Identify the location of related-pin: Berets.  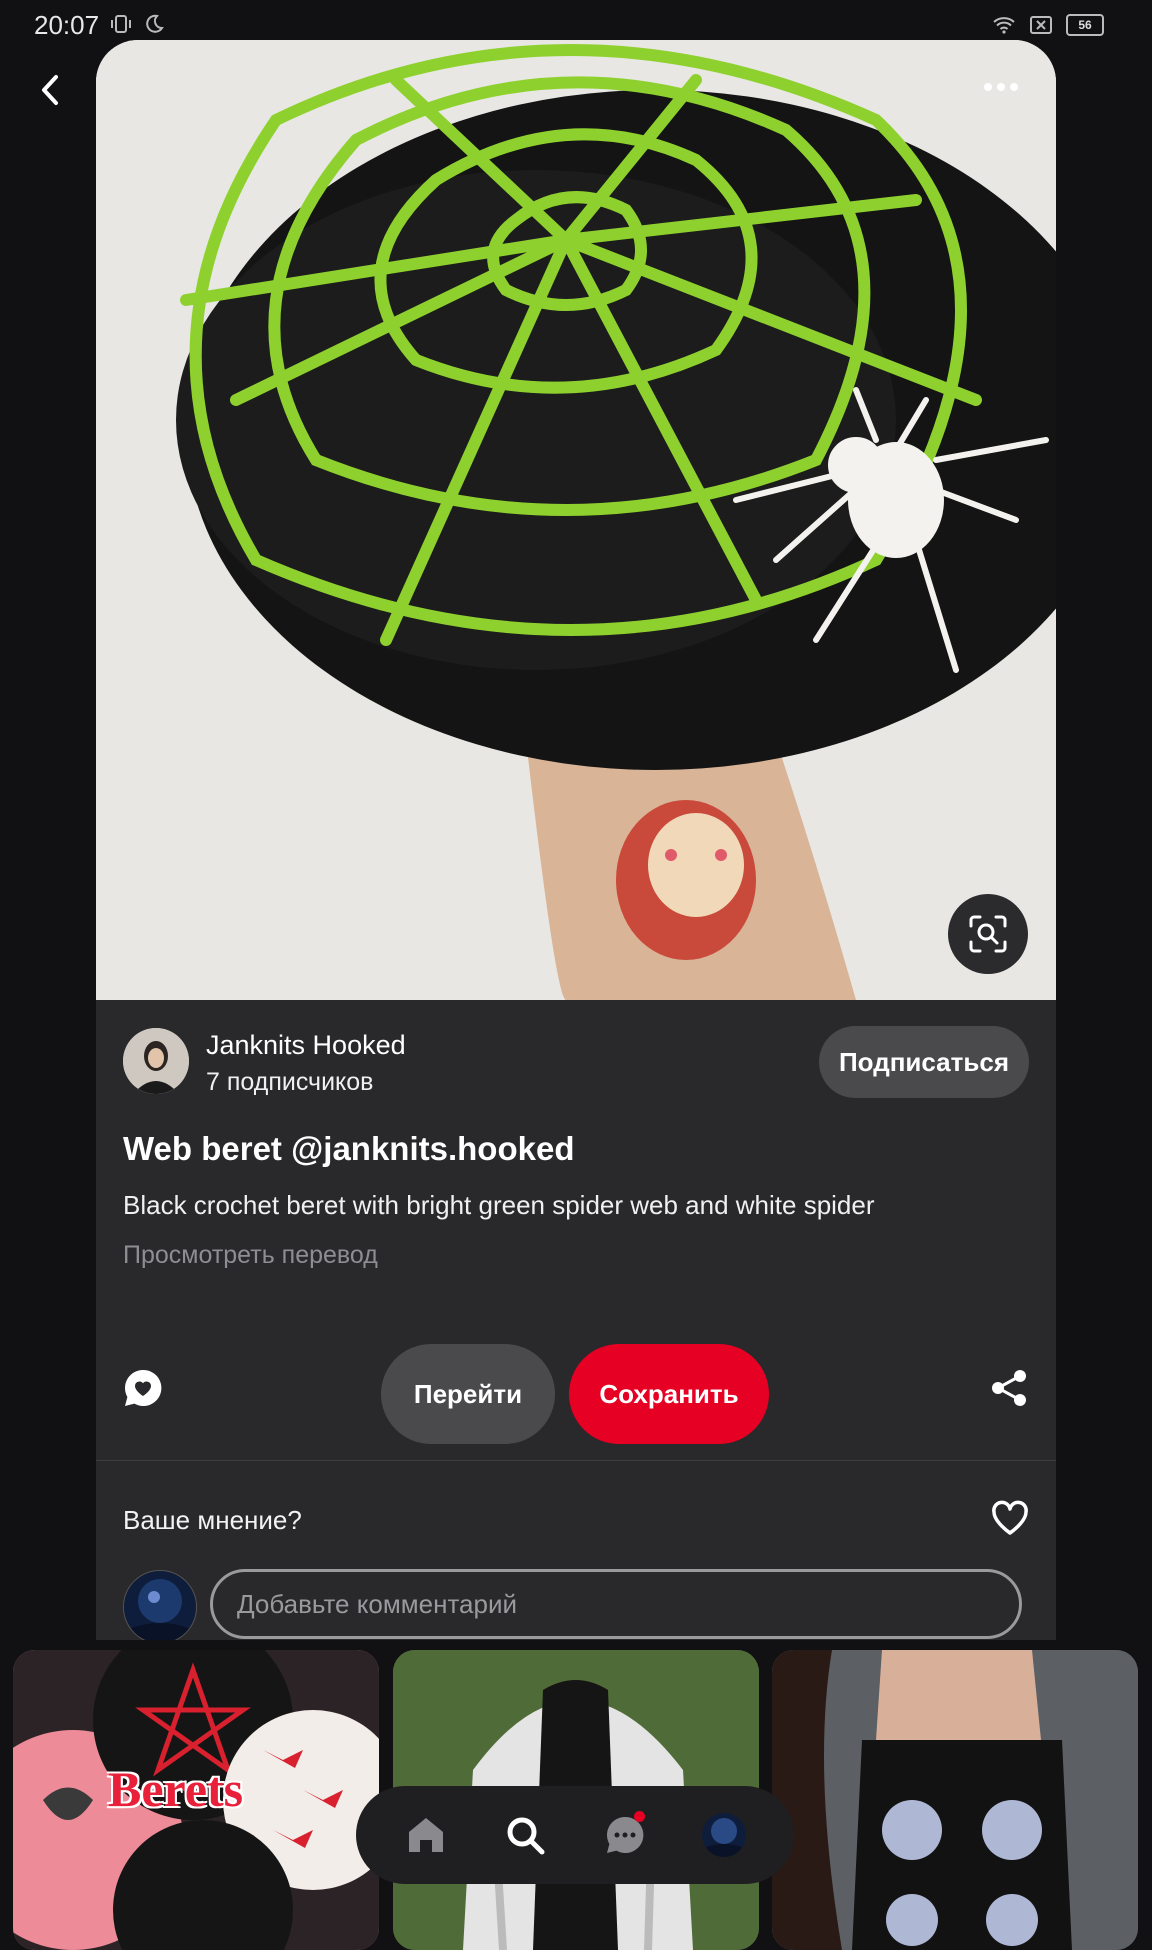
(196, 1800).